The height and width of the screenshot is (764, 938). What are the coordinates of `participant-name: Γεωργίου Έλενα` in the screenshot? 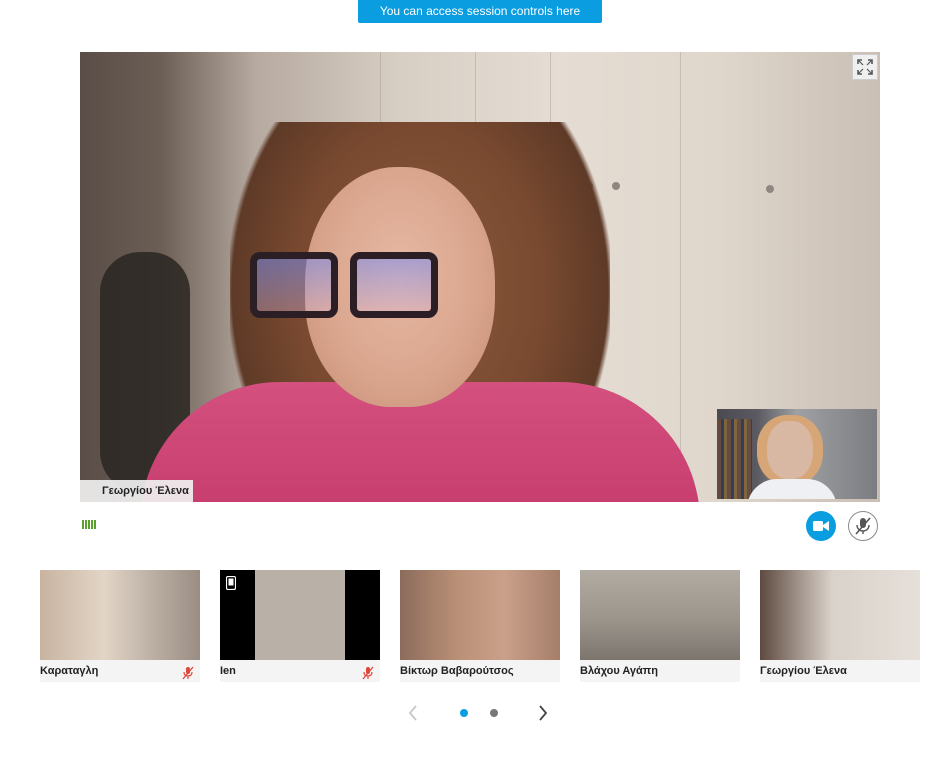 It's located at (803, 671).